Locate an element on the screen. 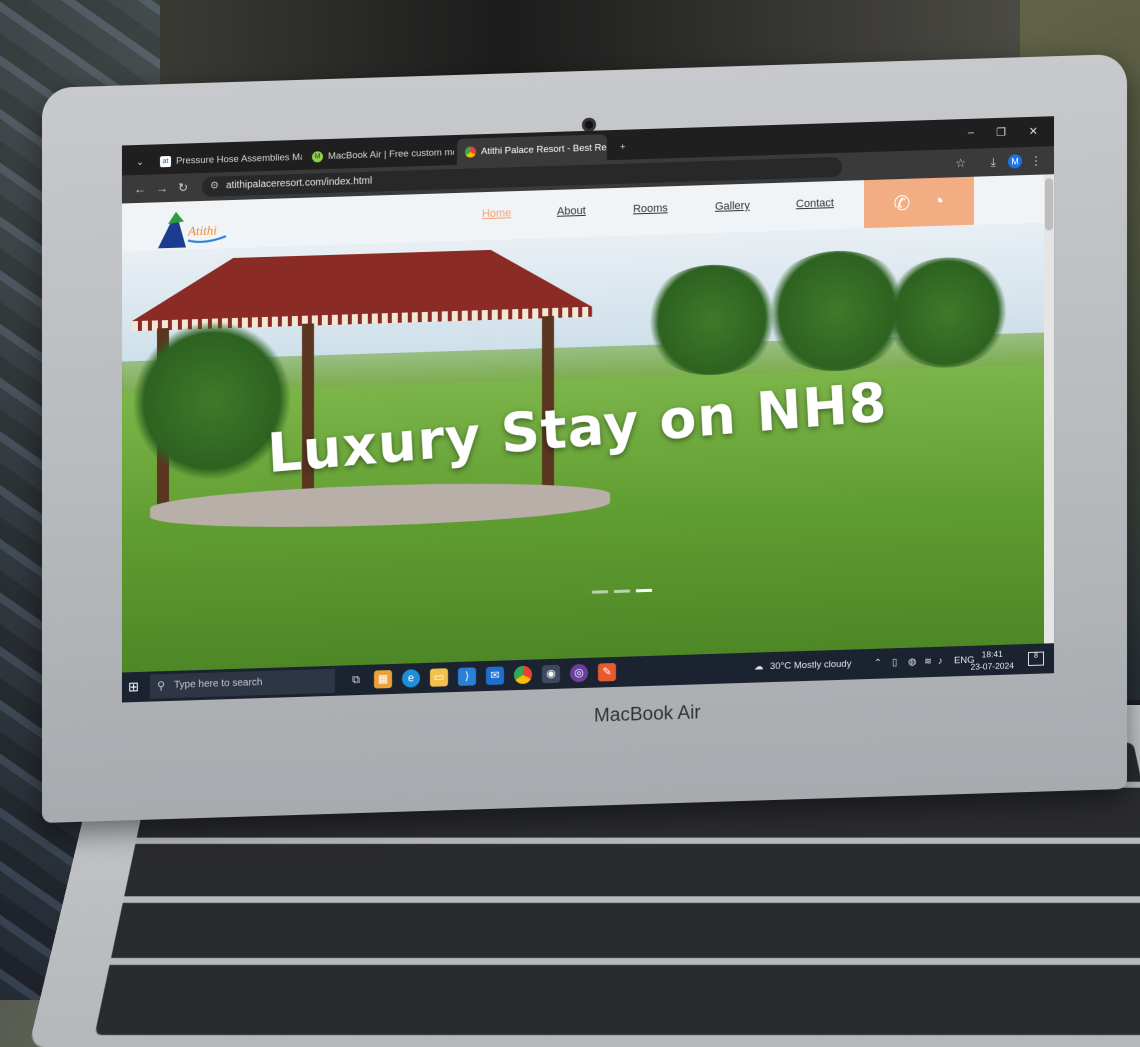 This screenshot has width=1140, height=1047. url-text: atithipalaceresort.com/index.html is located at coordinates (299, 184).